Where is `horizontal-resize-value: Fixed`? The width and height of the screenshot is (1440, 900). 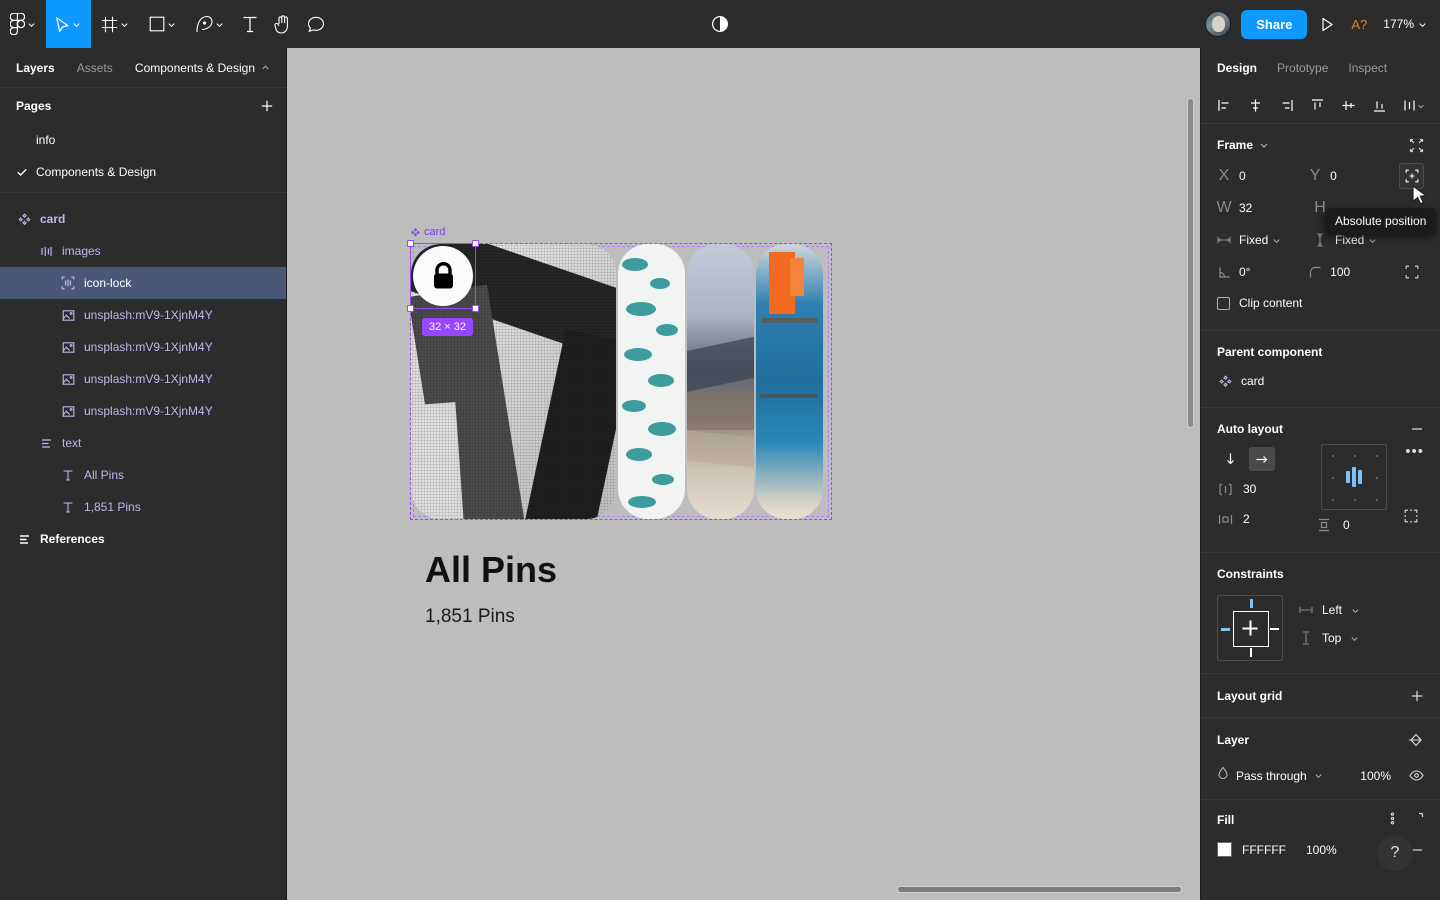 horizontal-resize-value: Fixed is located at coordinates (1253, 240).